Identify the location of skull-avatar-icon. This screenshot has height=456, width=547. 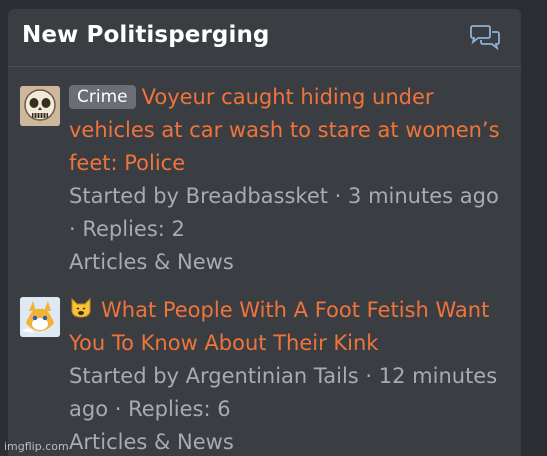
(40, 106).